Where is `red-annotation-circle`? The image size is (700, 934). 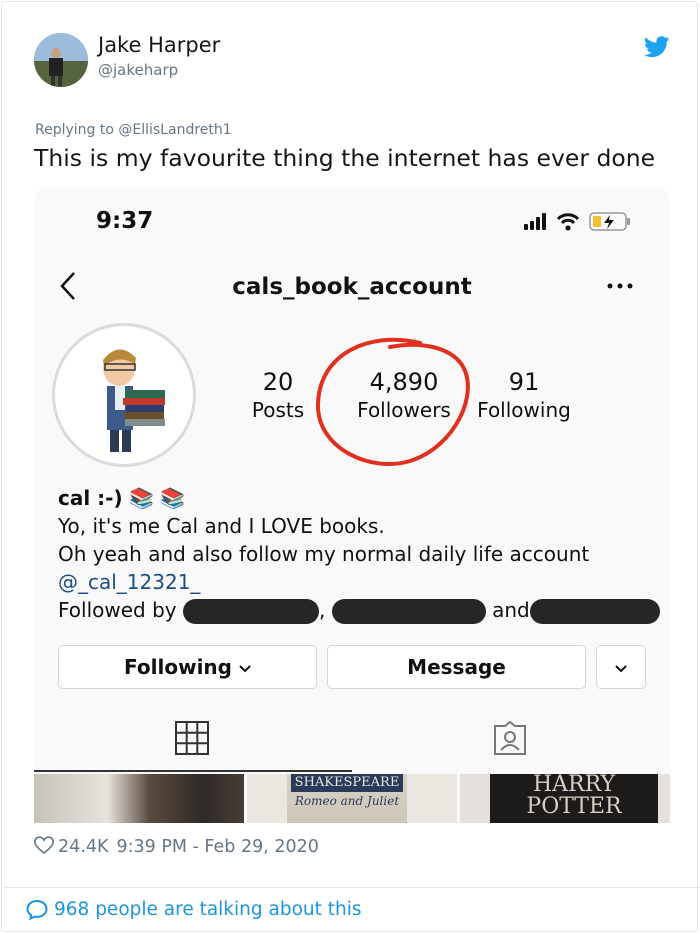 red-annotation-circle is located at coordinates (392, 401).